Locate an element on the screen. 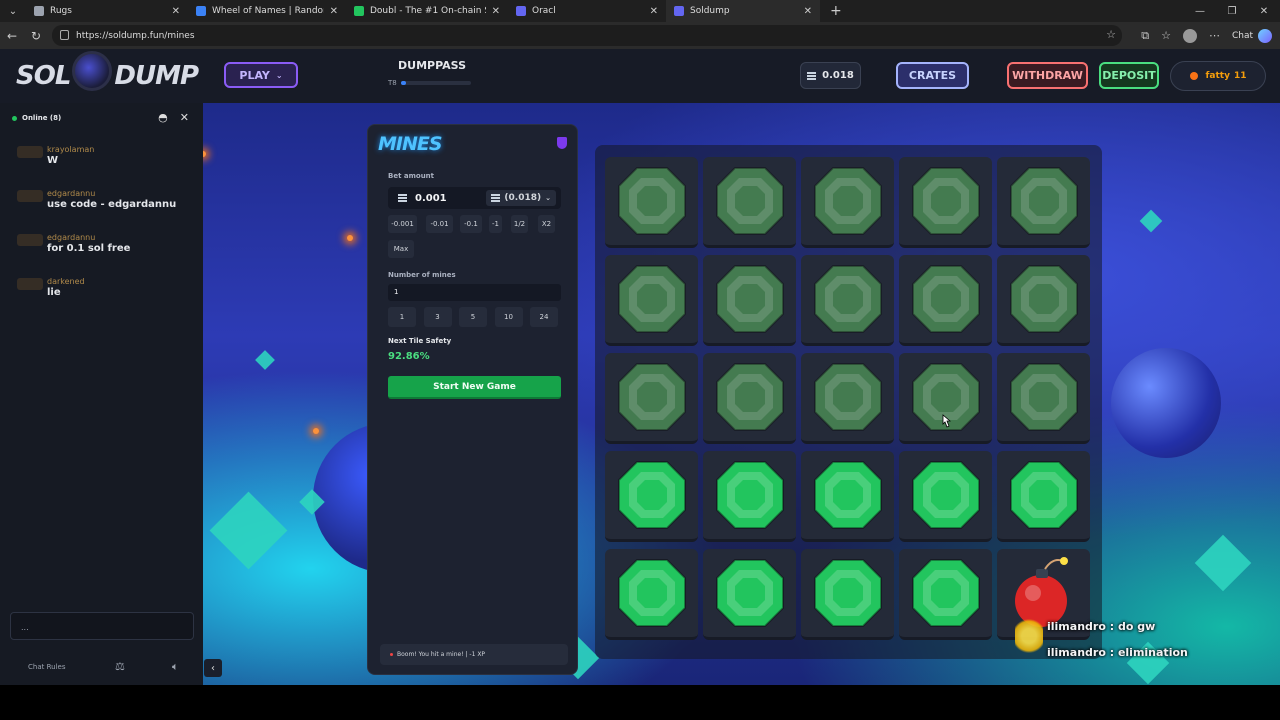 The height and width of the screenshot is (720, 1280). soldump-logo: SOL DUMP is located at coordinates (107, 70).